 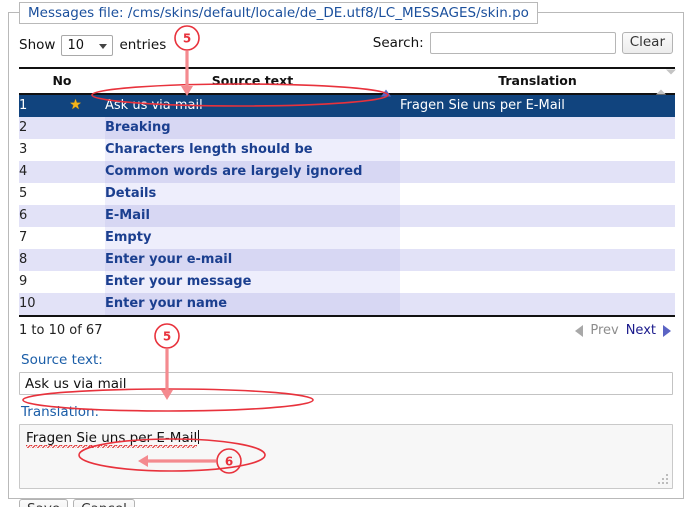 What do you see at coordinates (252, 260) in the screenshot?
I see `cell-source-text: Enter your e-mail` at bounding box center [252, 260].